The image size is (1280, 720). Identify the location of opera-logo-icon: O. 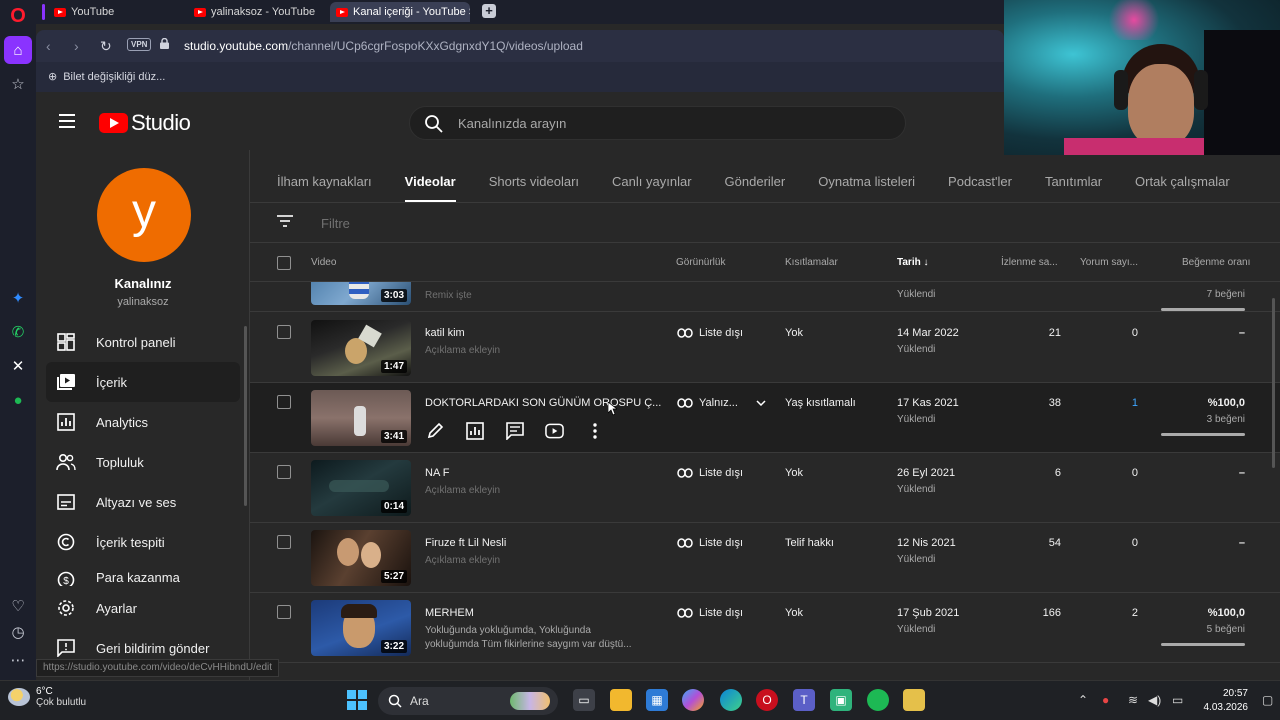
(18, 16).